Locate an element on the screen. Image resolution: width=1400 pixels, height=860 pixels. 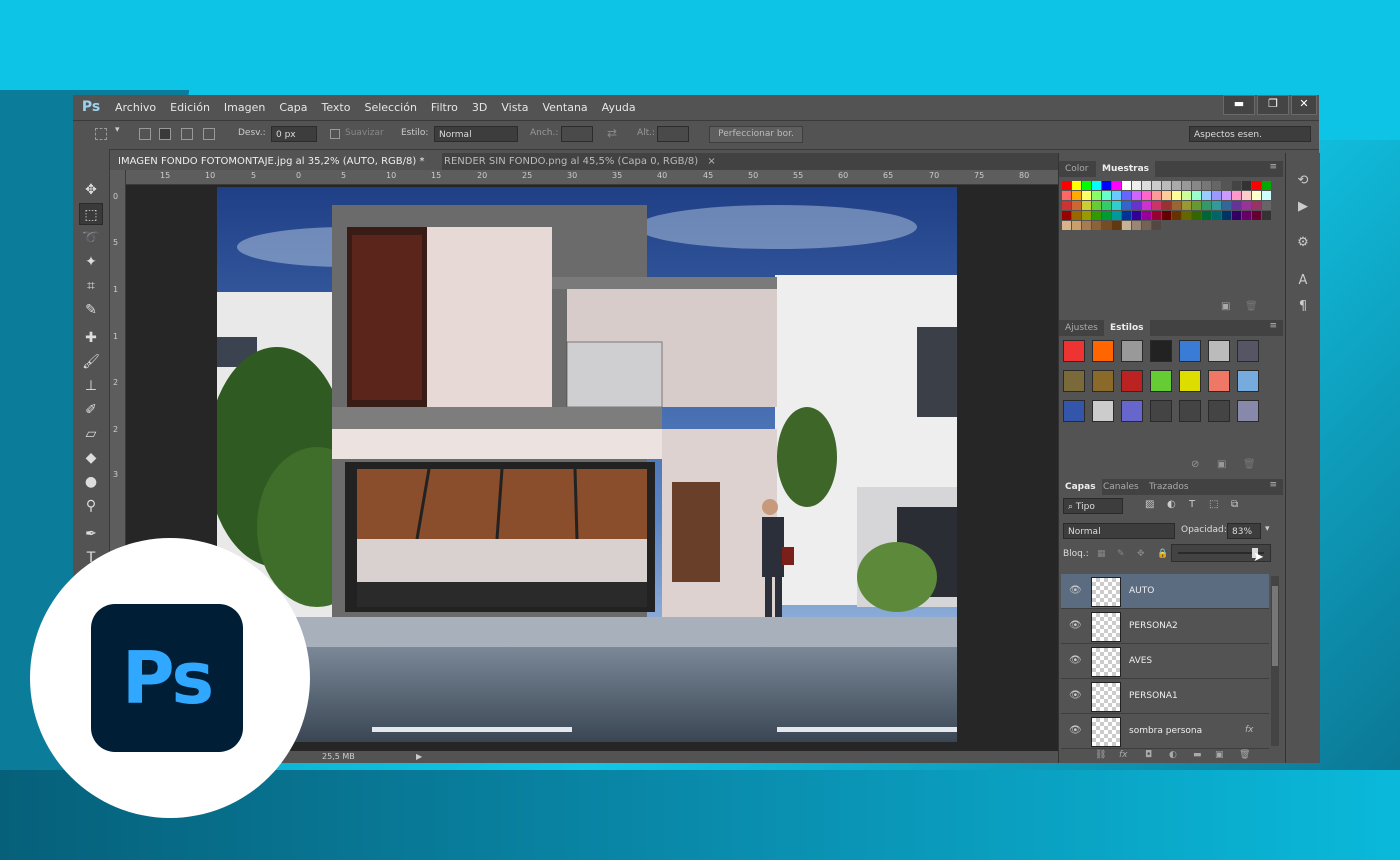
paragraph-icon: ¶ is located at coordinates (1303, 308).